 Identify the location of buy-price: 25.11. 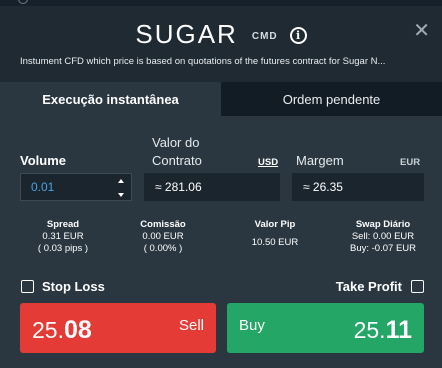
(383, 330).